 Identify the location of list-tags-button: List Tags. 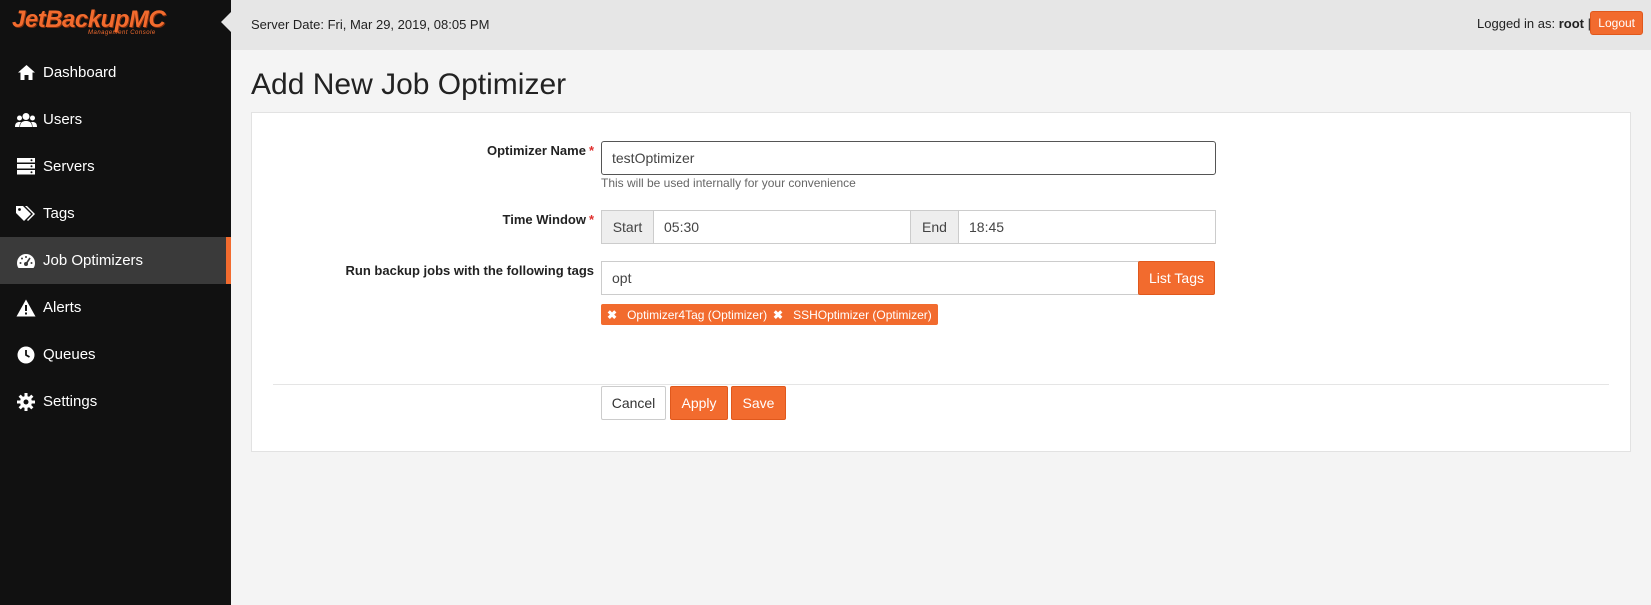
(1176, 278).